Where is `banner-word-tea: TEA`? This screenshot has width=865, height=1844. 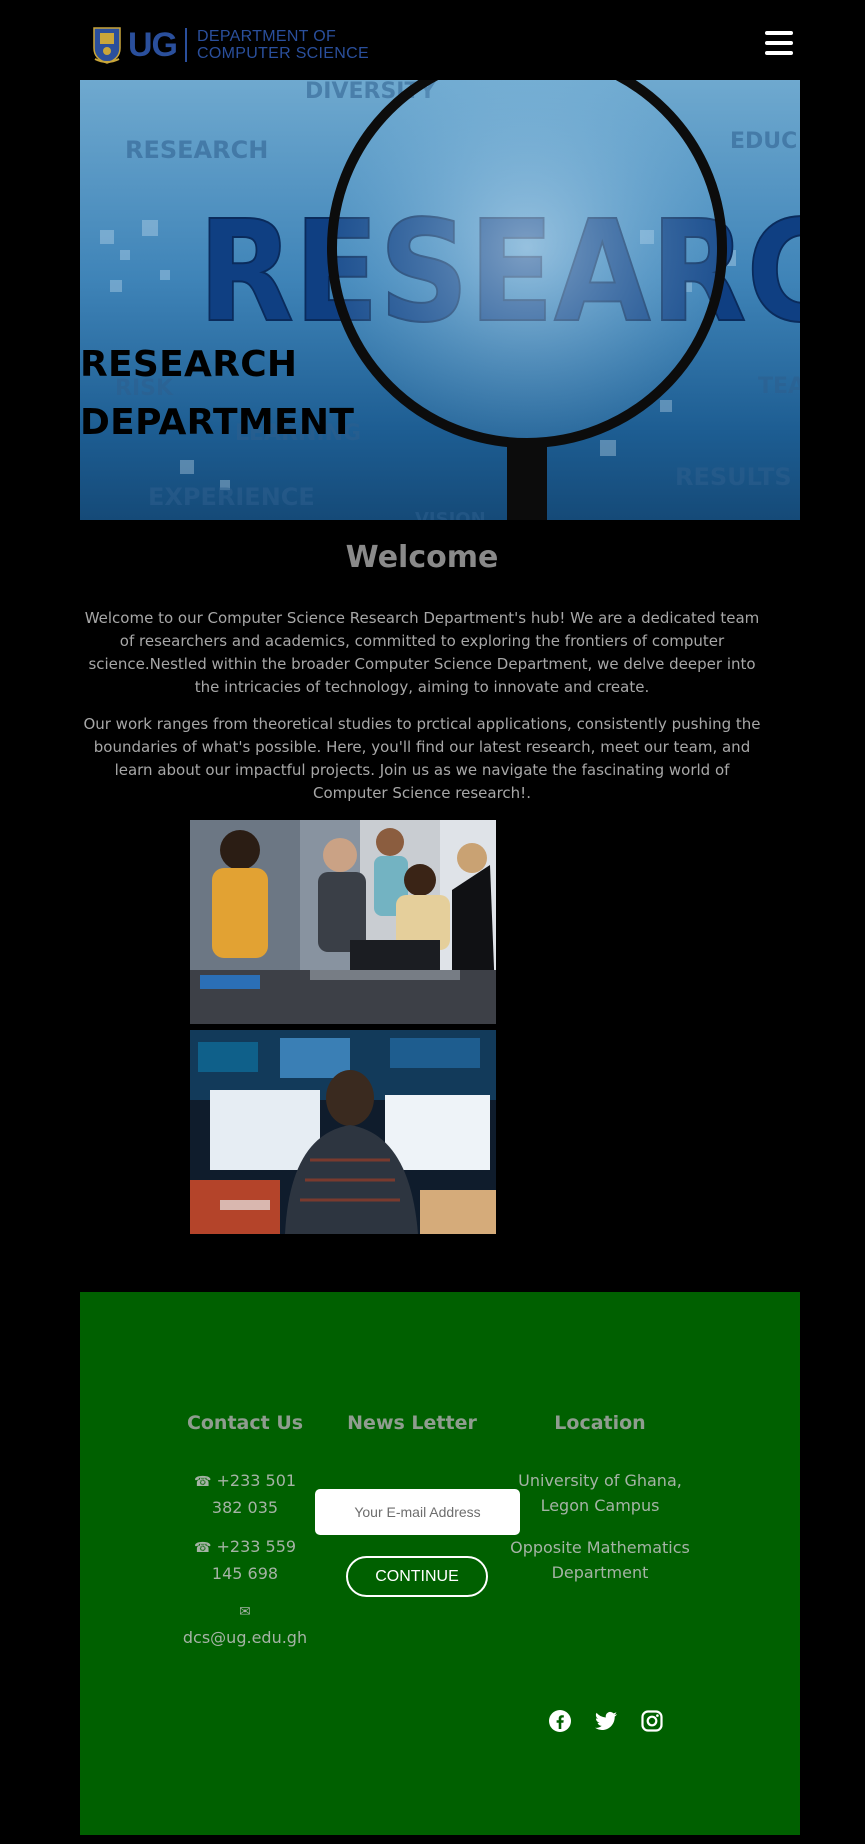
banner-word-tea: TEA is located at coordinates (779, 386).